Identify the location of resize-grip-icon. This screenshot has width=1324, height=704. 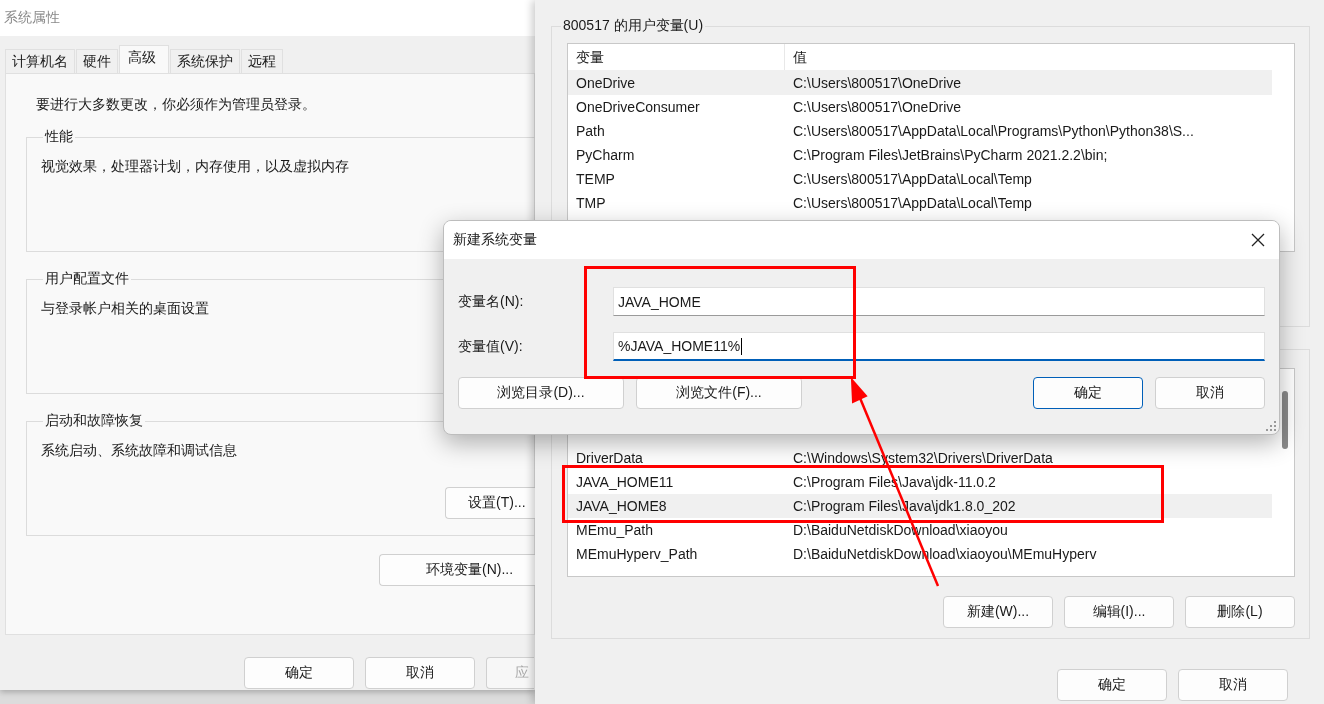
(1271, 426).